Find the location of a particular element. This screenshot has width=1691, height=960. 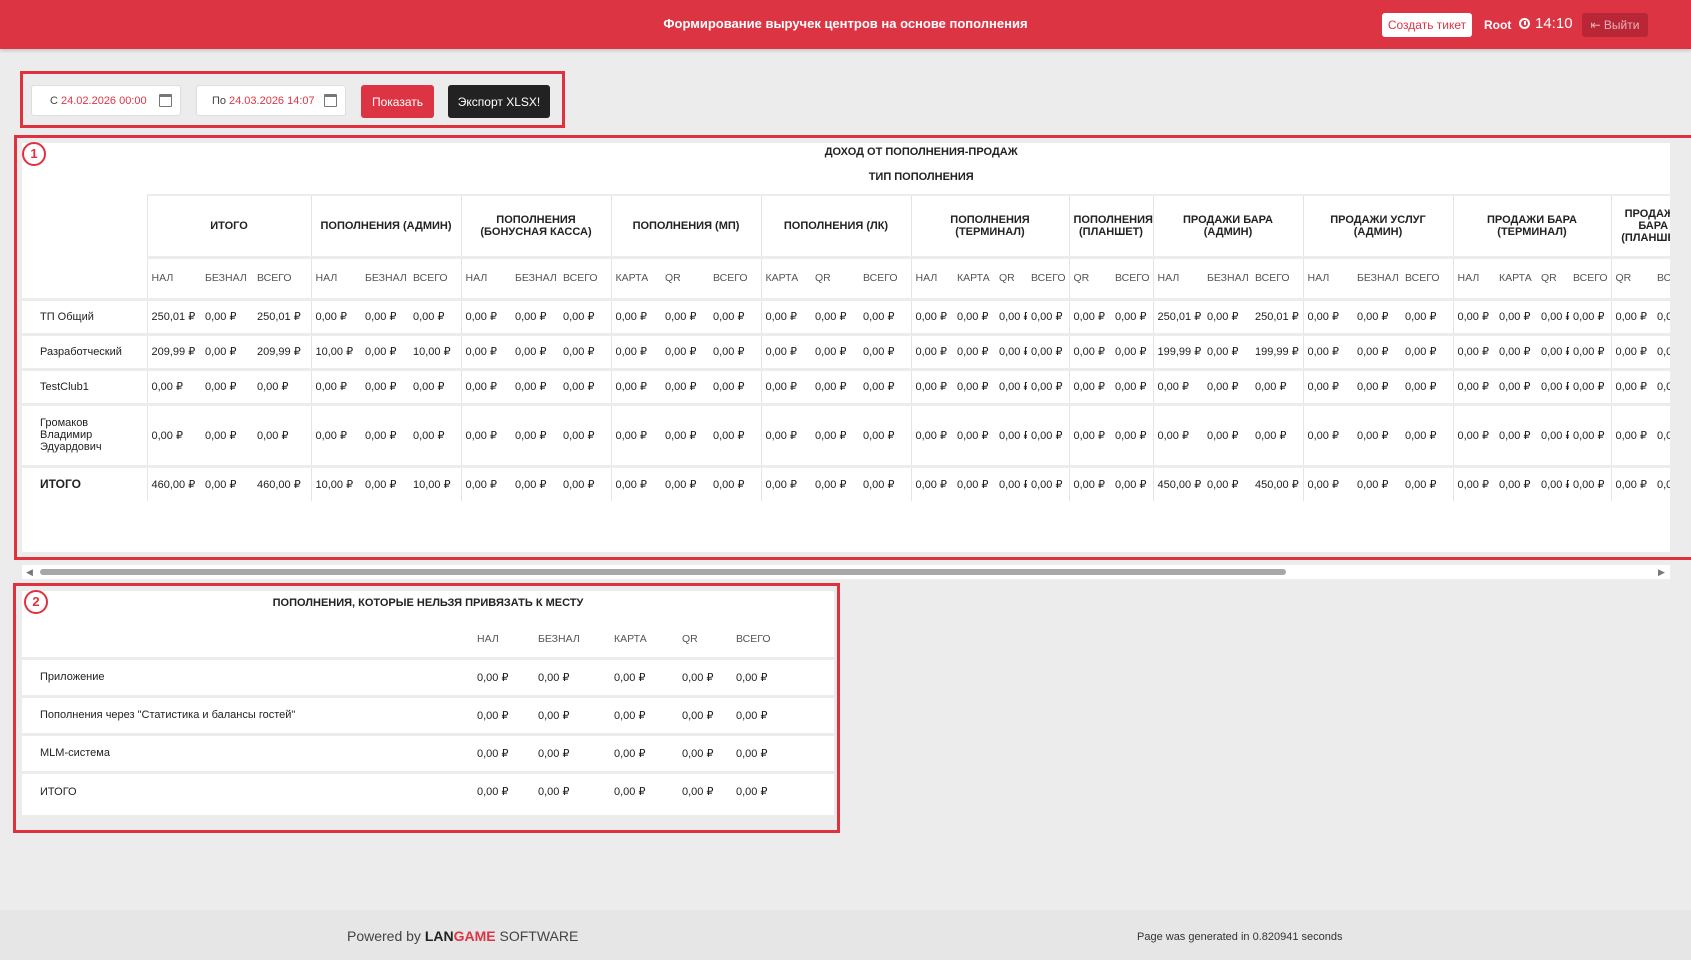

scroll-left-icon: ◀ is located at coordinates (29, 572).